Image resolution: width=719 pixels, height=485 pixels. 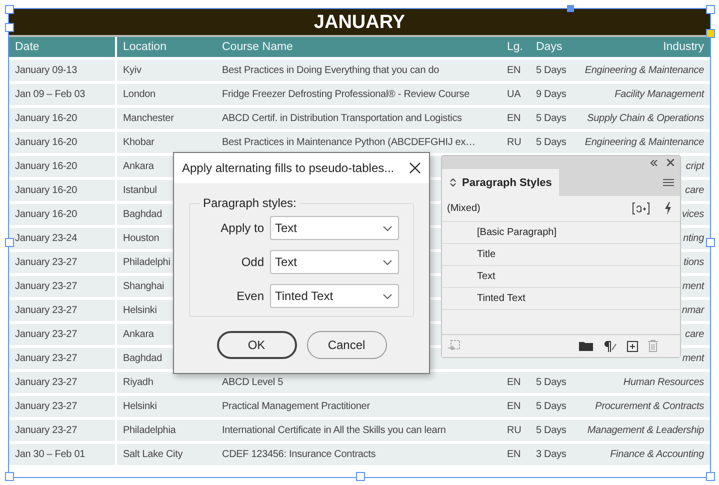 I want to click on days-cell-text: 9 Days, so click(x=551, y=94).